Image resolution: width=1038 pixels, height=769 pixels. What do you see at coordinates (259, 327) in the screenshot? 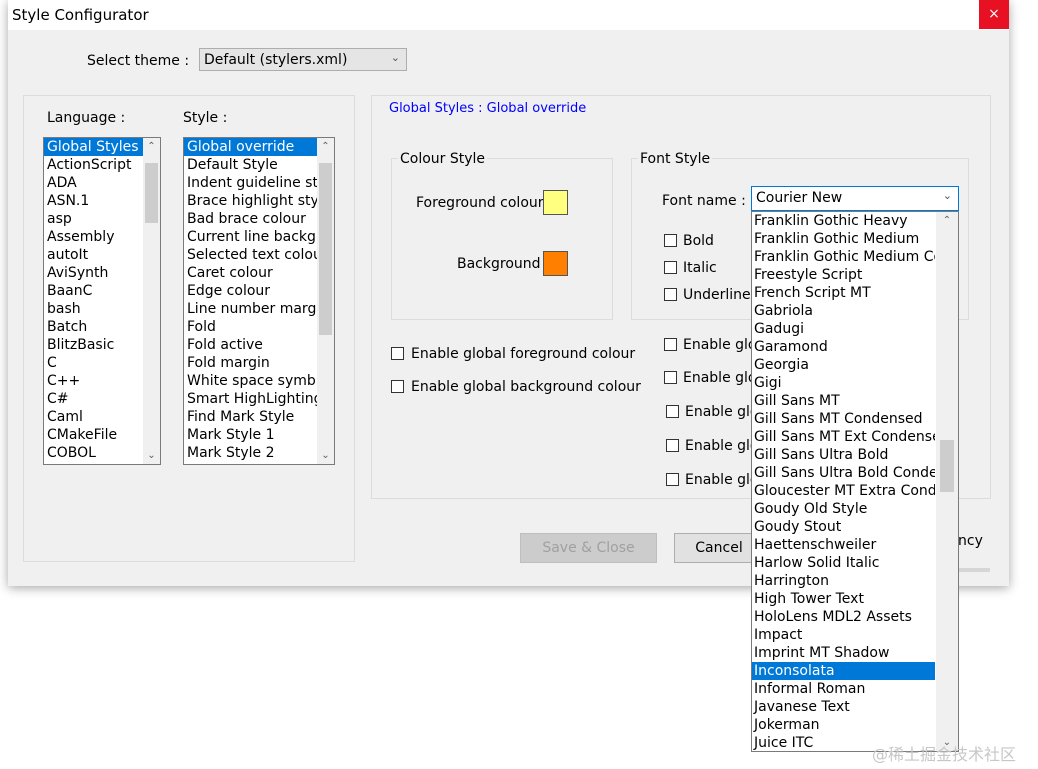
I see `style-list-item: Fold` at bounding box center [259, 327].